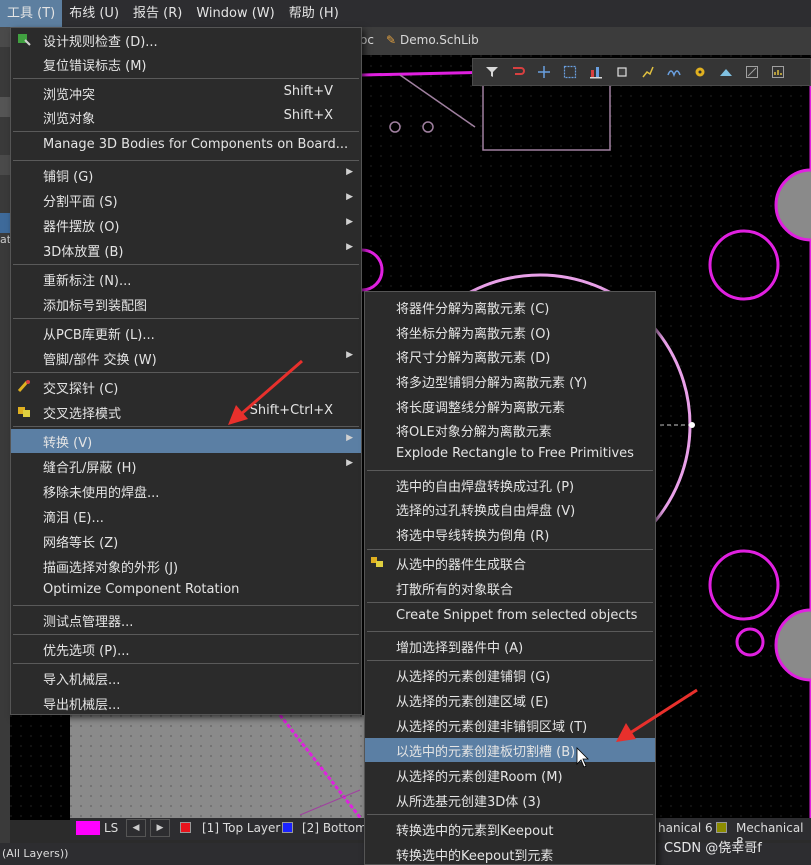 This screenshot has width=811, height=865. Describe the element at coordinates (186, 250) in the screenshot. I see `menu-item-3d-body-placement: 3D体放置 (B) ▶` at that location.